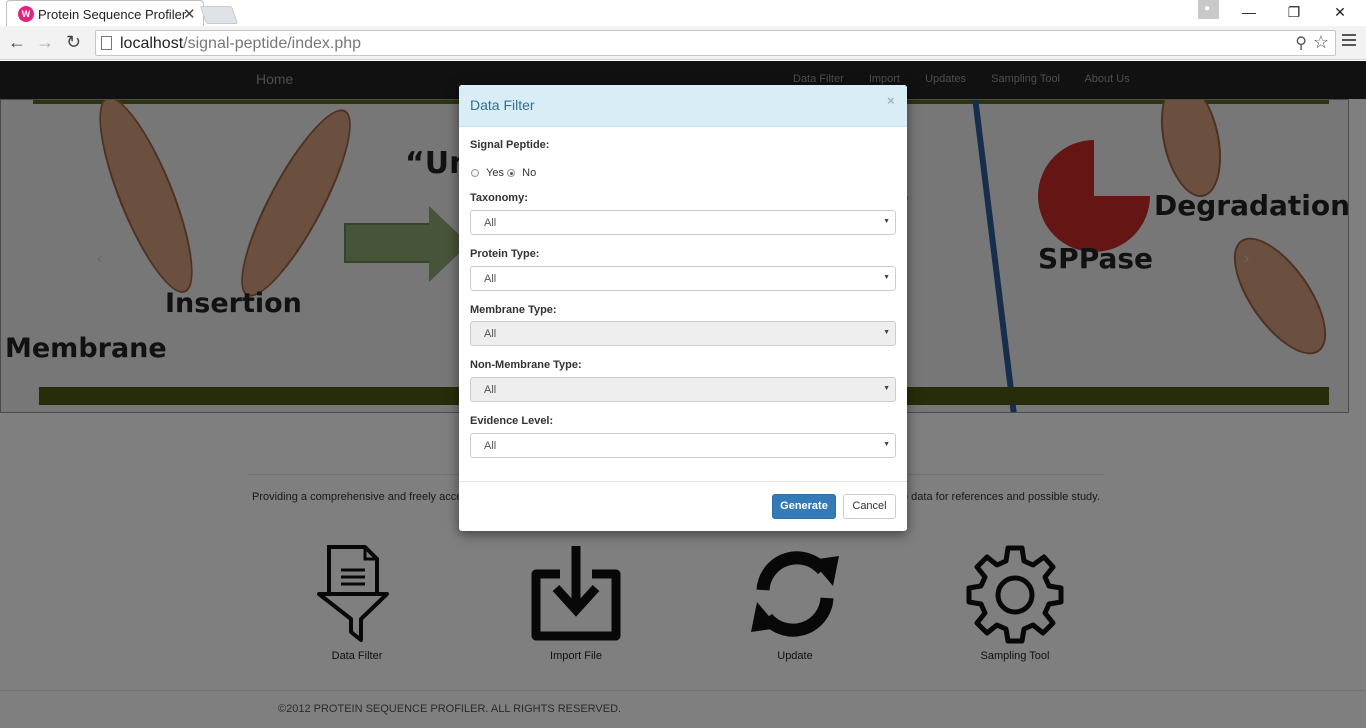 This screenshot has height=728, width=1366. What do you see at coordinates (499, 198) in the screenshot?
I see `taxonomy-label: Taxonomy:` at bounding box center [499, 198].